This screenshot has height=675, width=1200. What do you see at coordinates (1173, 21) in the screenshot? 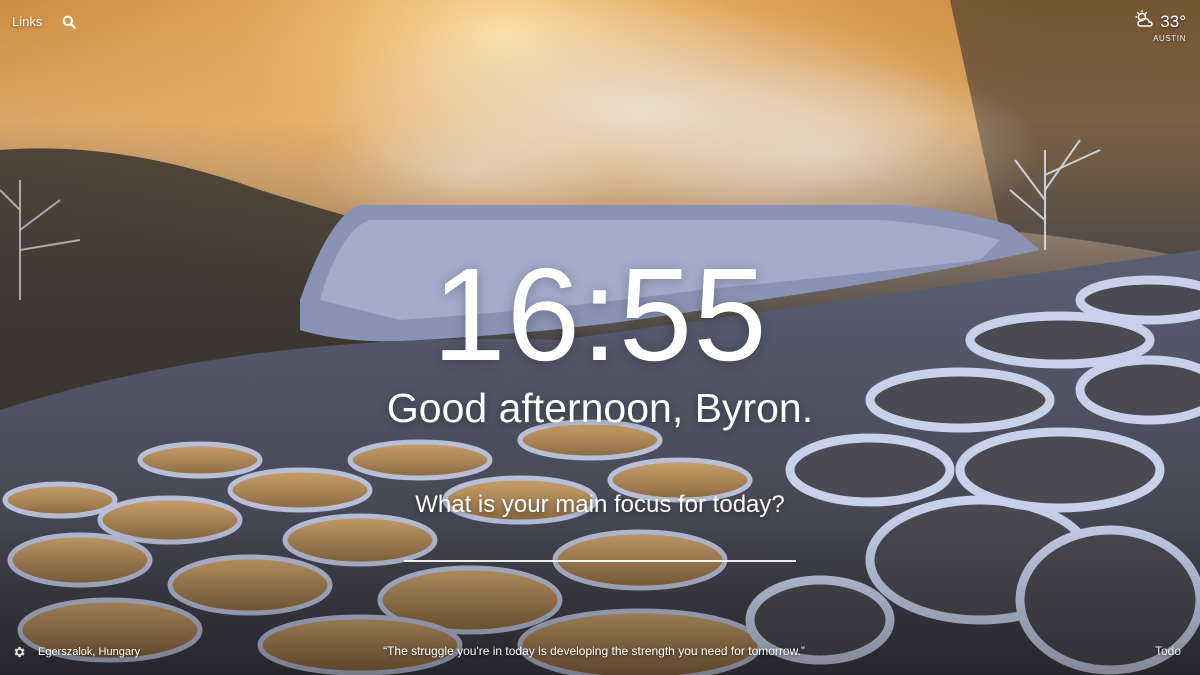
I see `weather-temperature: 33°` at bounding box center [1173, 21].